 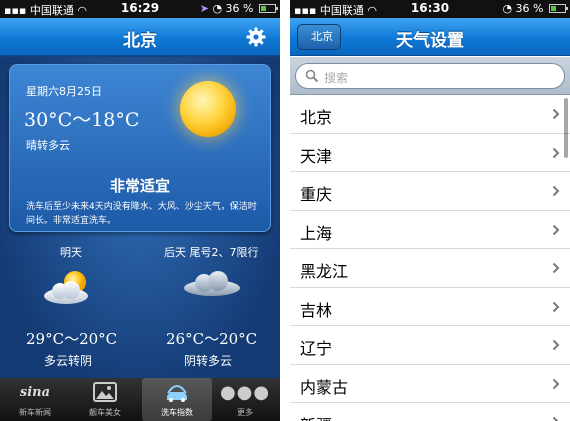 I want to click on nav-bar: 北京, so click(x=140, y=37).